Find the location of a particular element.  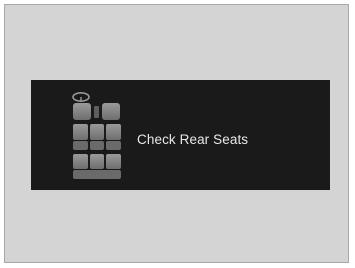

check-rear-seats-message: Check Rear Seats is located at coordinates (193, 139).